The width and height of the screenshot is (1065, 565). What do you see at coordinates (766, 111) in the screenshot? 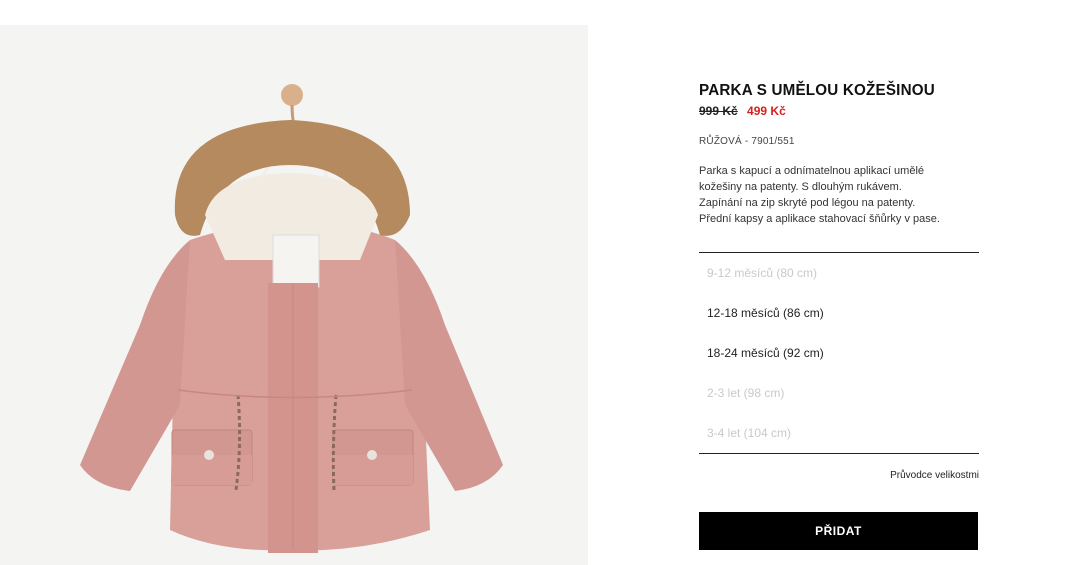
I see `sale-price: 499 Kč` at bounding box center [766, 111].